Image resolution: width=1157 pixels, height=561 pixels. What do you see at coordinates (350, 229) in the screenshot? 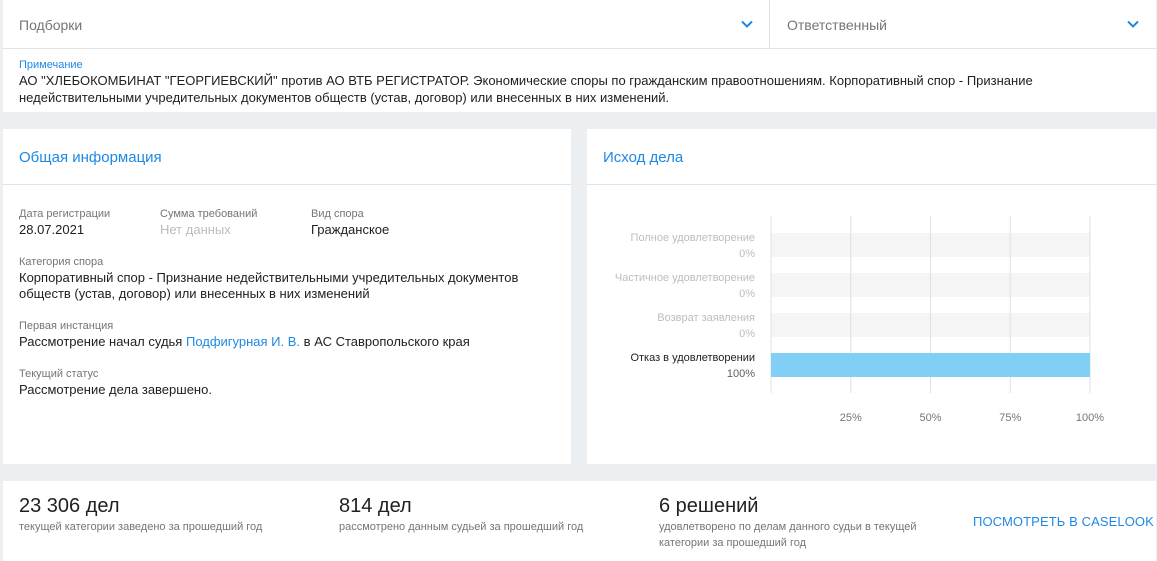
I see `dispute-type-value: Гражданское` at bounding box center [350, 229].